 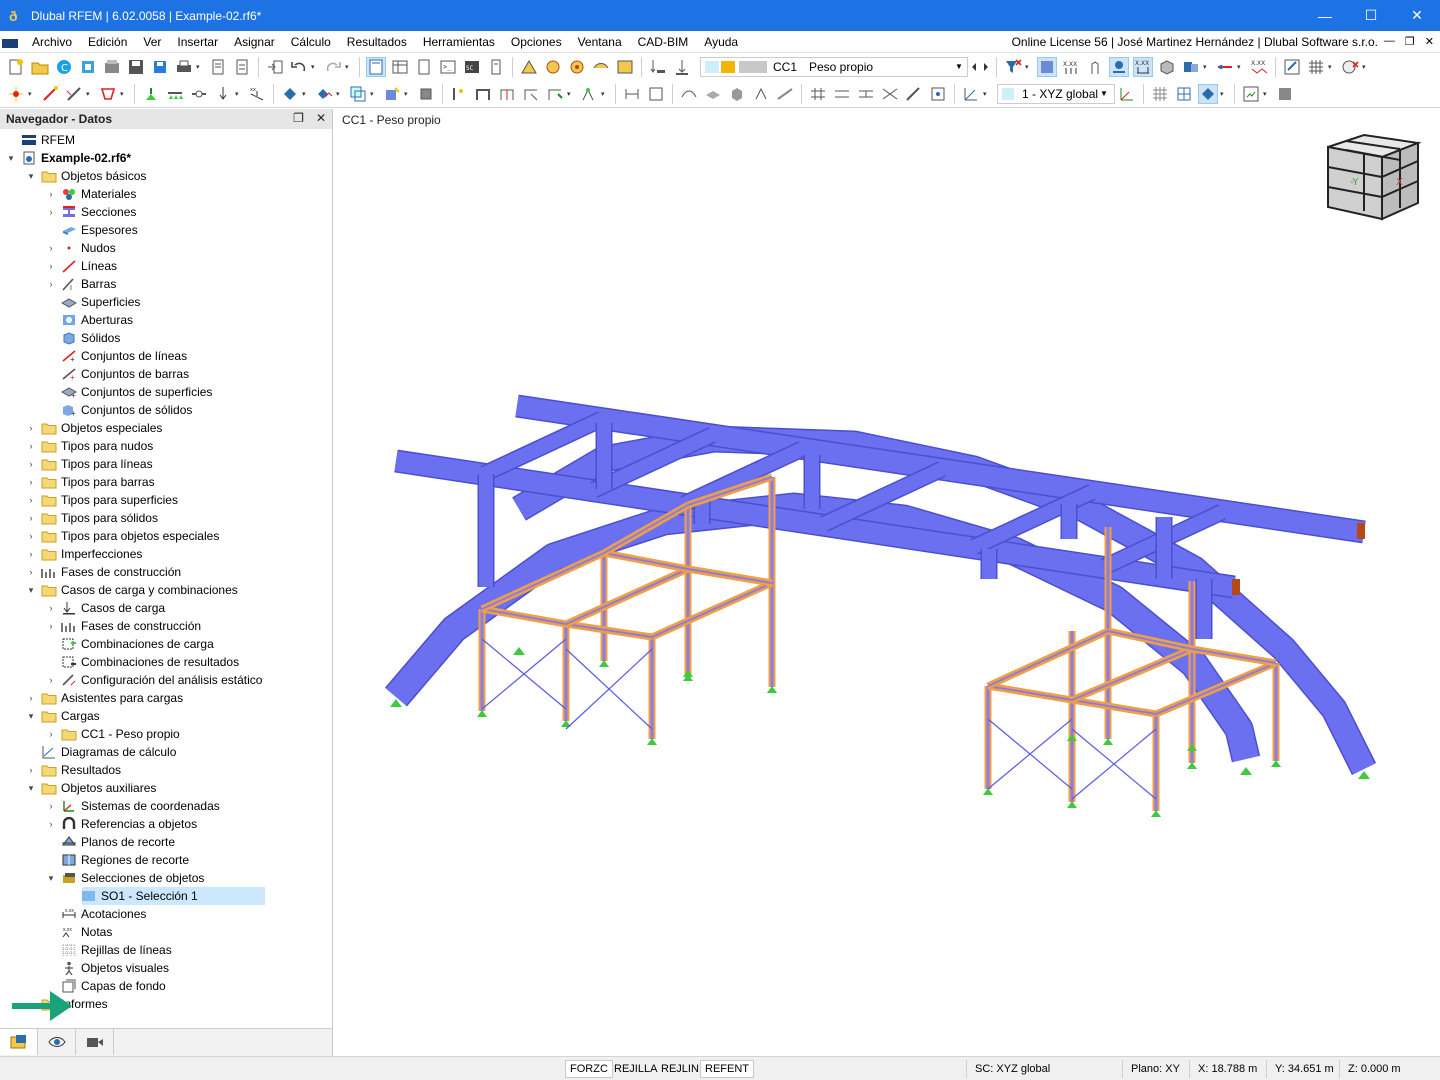 I want to click on divide-member-icon, so click(x=459, y=94).